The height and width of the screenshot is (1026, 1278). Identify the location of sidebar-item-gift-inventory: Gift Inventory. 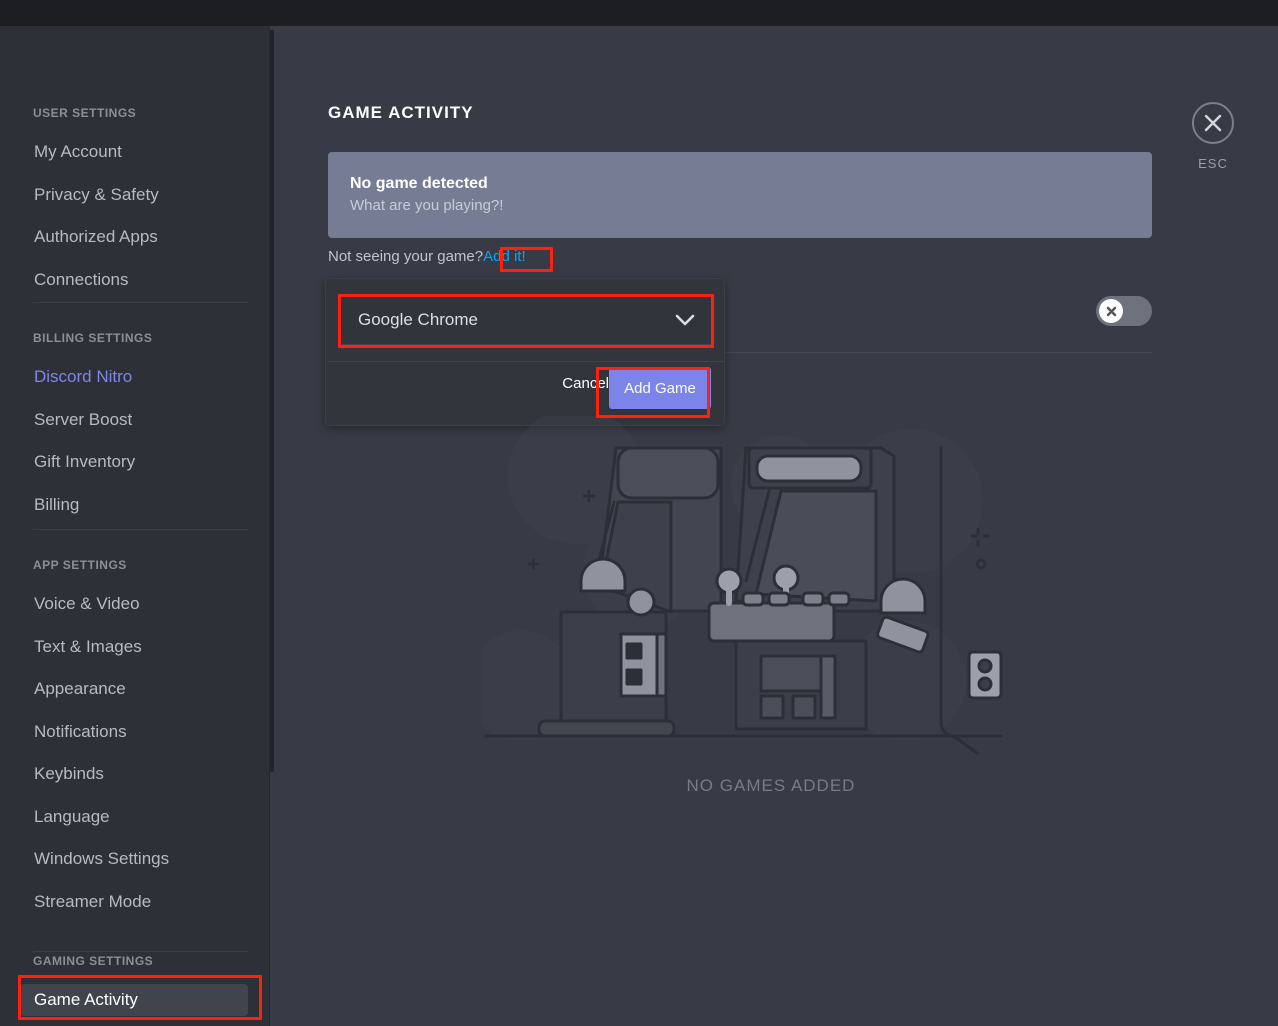
(134, 462).